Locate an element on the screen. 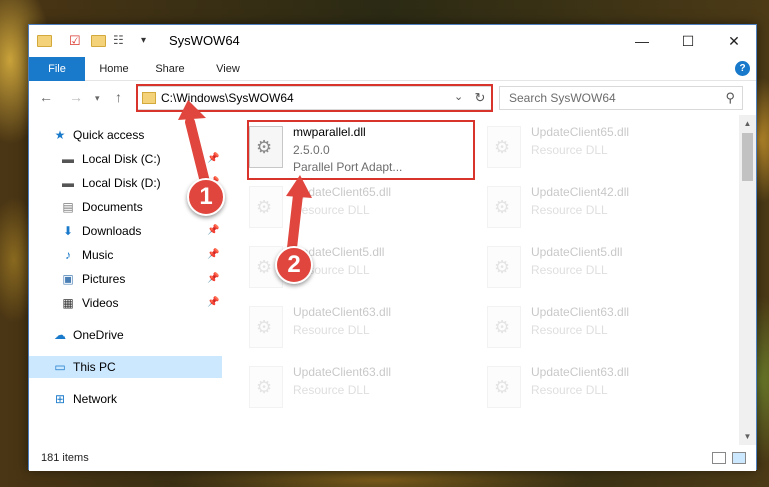 The image size is (769, 487). list-item: UpdateClient42.dll Resource DLL is located at coordinates (599, 208).